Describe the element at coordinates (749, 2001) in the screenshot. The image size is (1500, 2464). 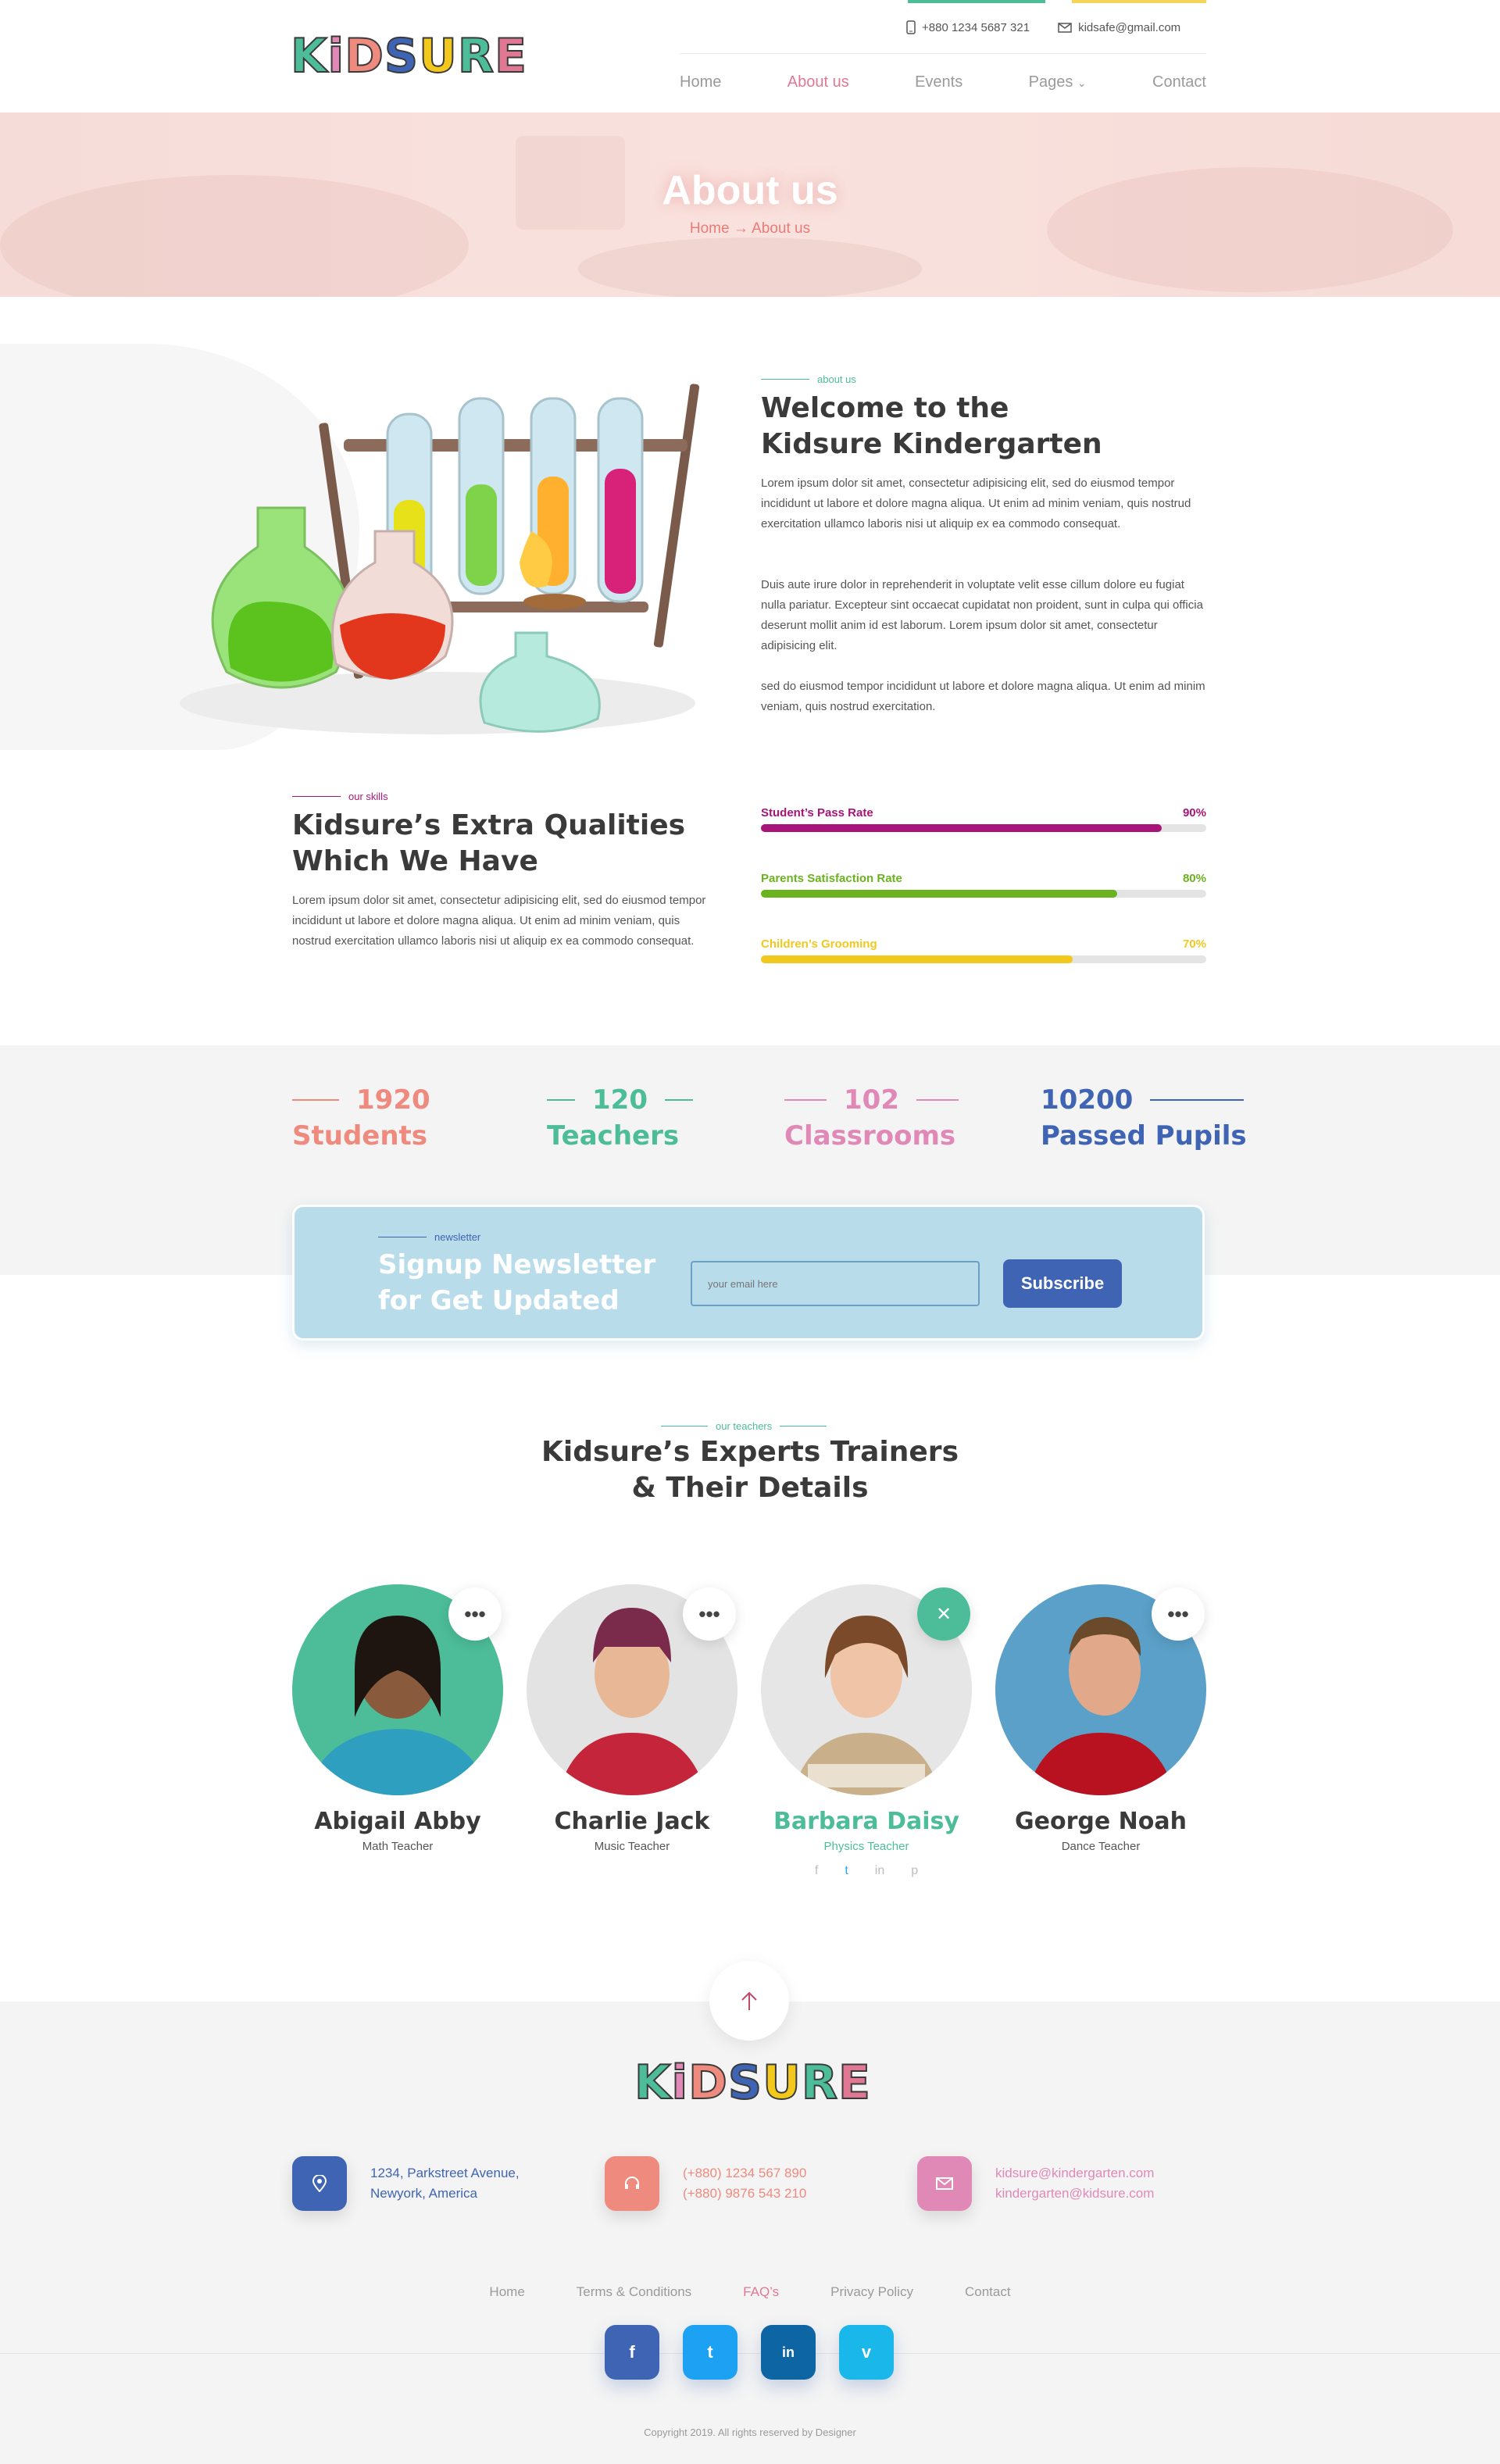
I see `scroll-to-top-button` at that location.